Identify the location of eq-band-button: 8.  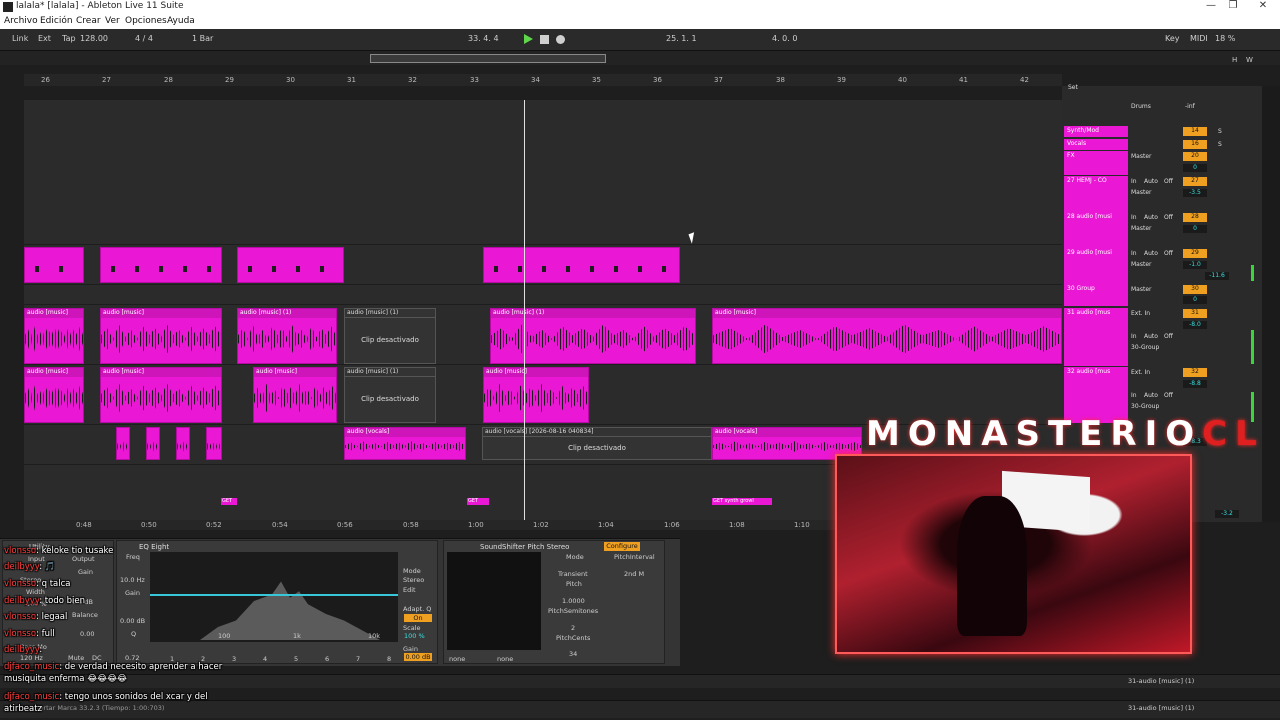
(389, 659).